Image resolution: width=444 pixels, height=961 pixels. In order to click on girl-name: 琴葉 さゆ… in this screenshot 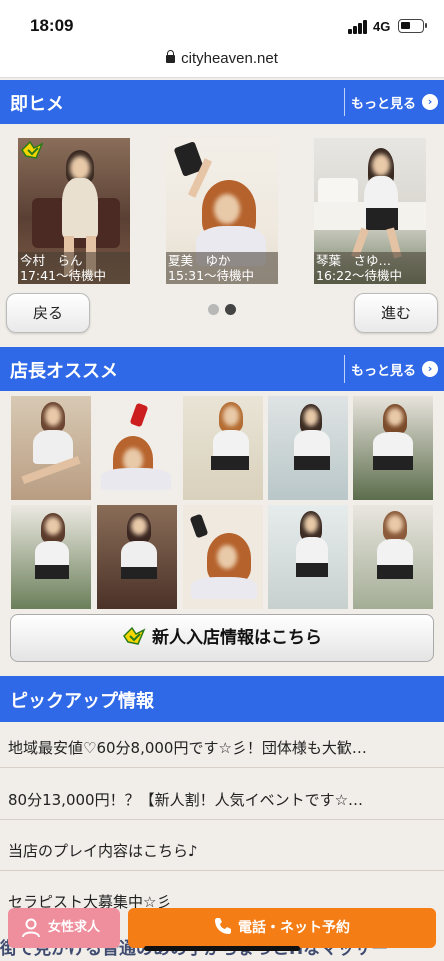, I will do `click(354, 260)`.